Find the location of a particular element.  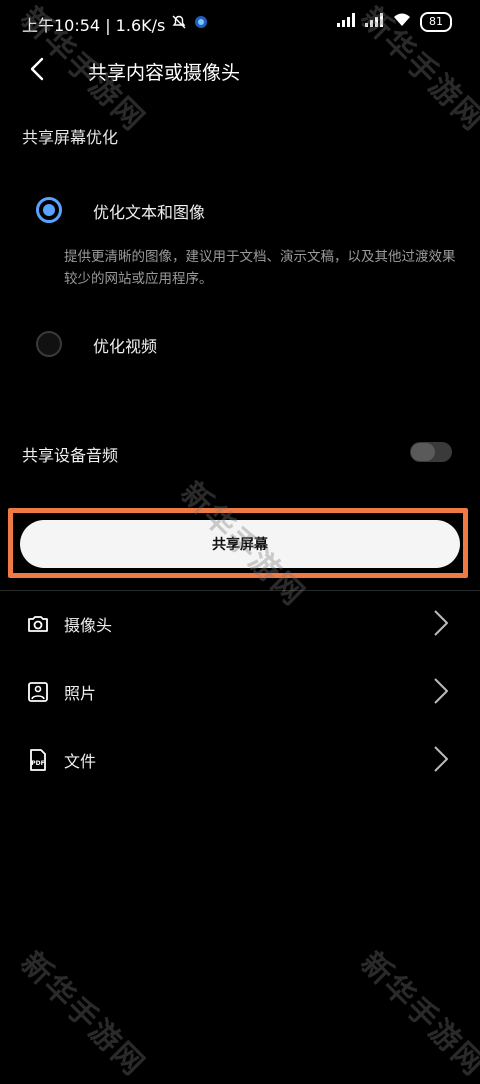

list-label: 摄像头 is located at coordinates (88, 625).